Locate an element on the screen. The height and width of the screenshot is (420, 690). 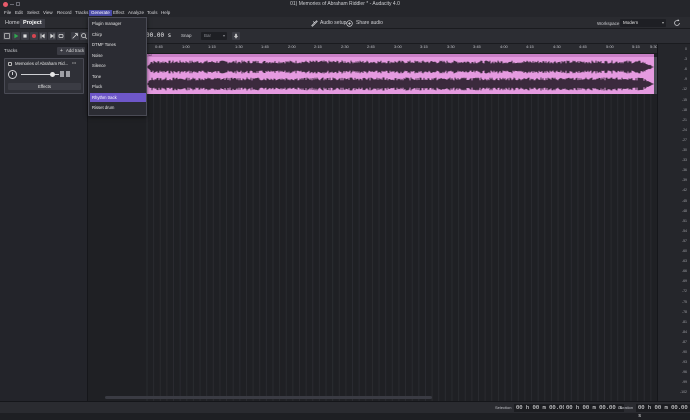
ruler-tick: 3:00 is located at coordinates (398, 46).